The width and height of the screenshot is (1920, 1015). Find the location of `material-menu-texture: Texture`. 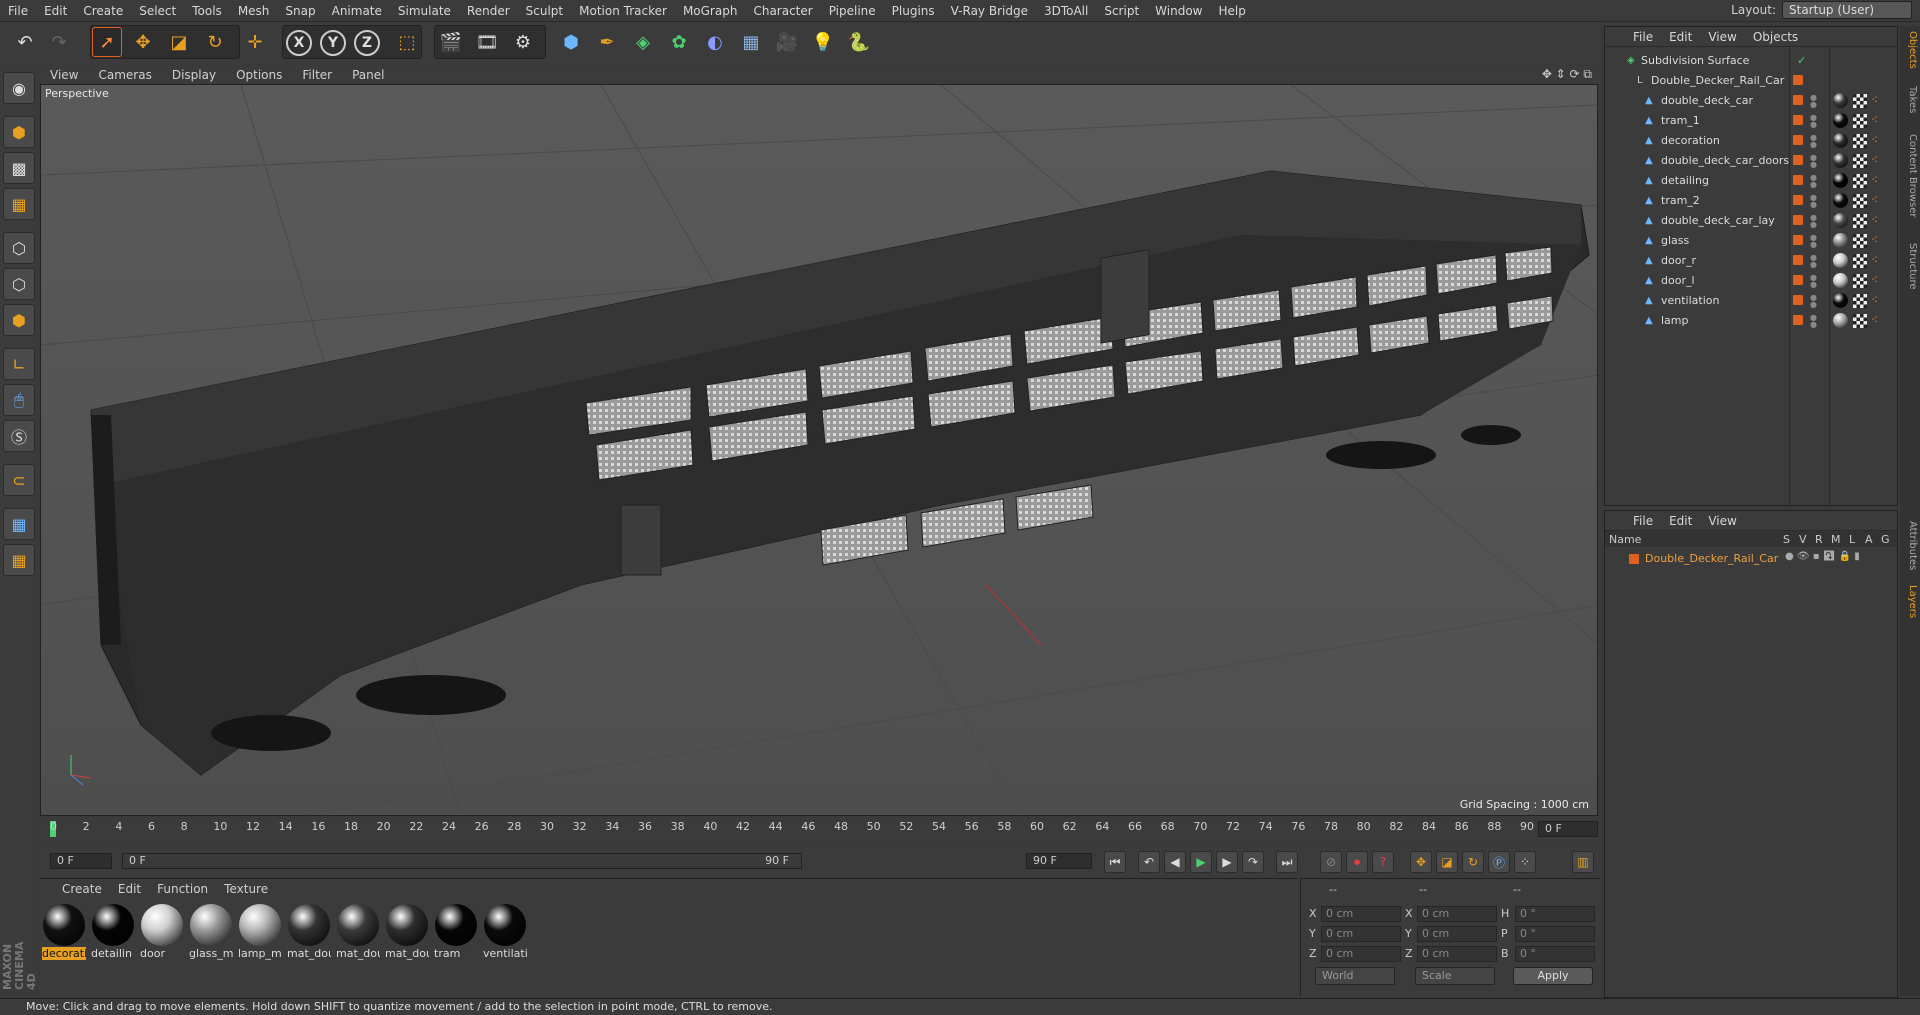

material-menu-texture: Texture is located at coordinates (246, 889).